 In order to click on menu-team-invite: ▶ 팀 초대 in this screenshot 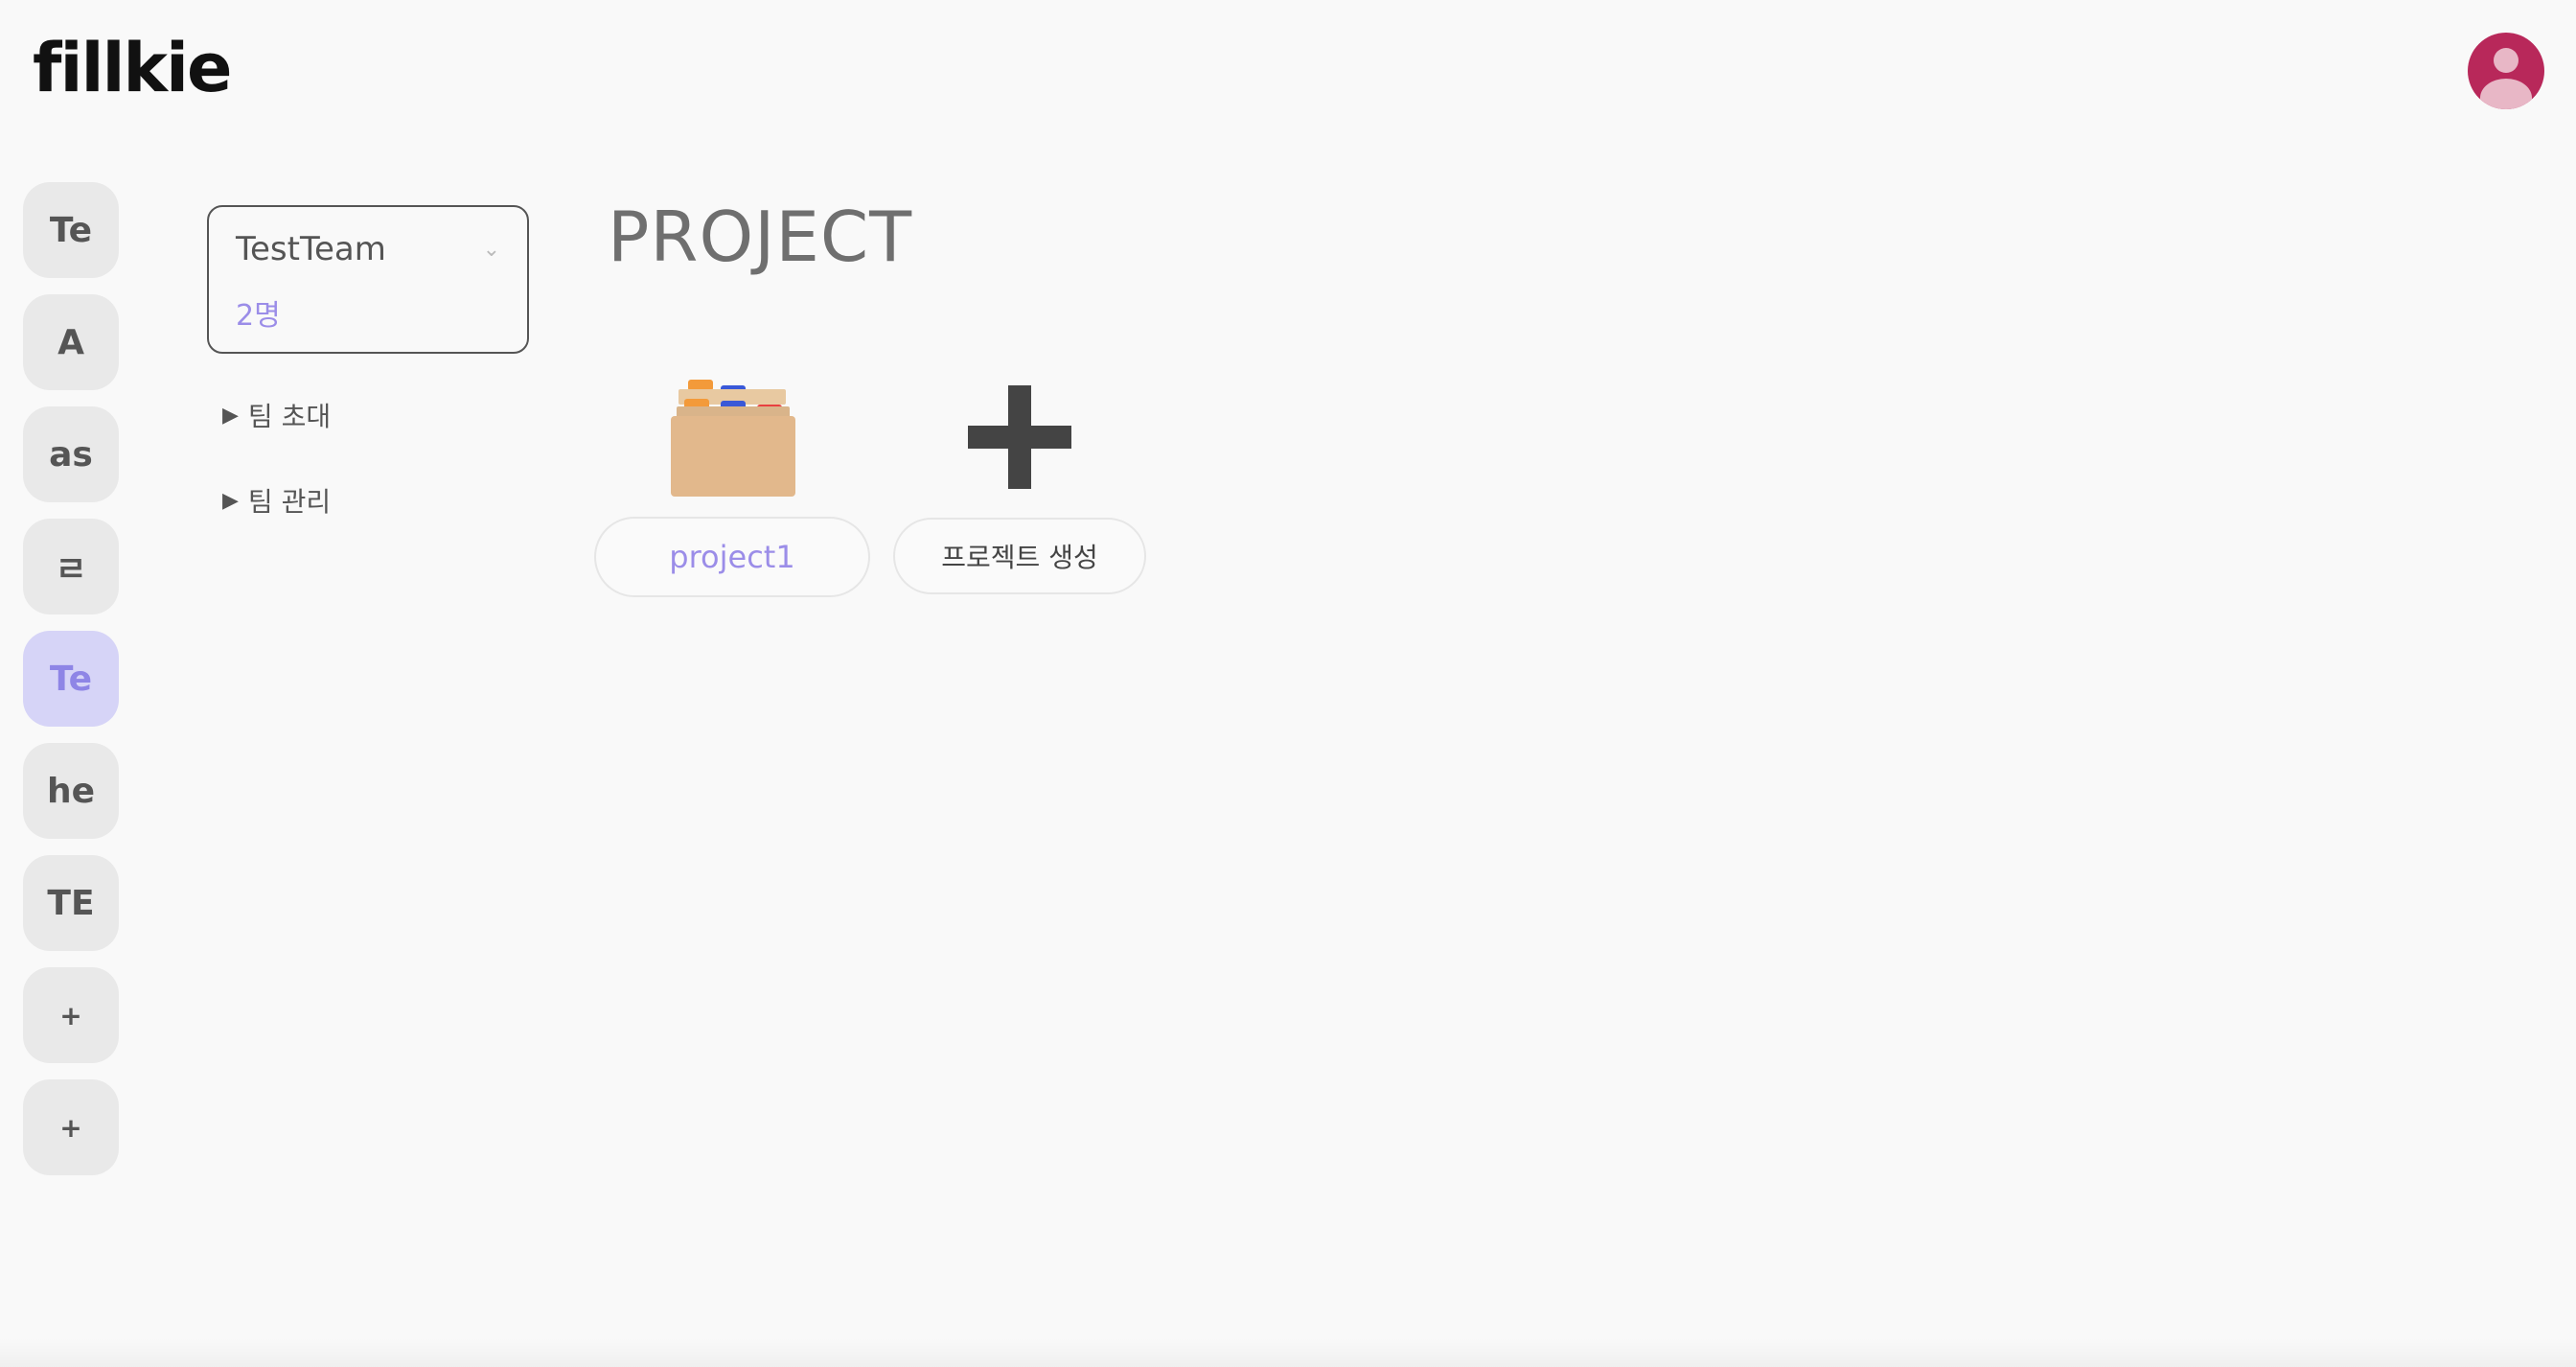, I will do `click(276, 415)`.